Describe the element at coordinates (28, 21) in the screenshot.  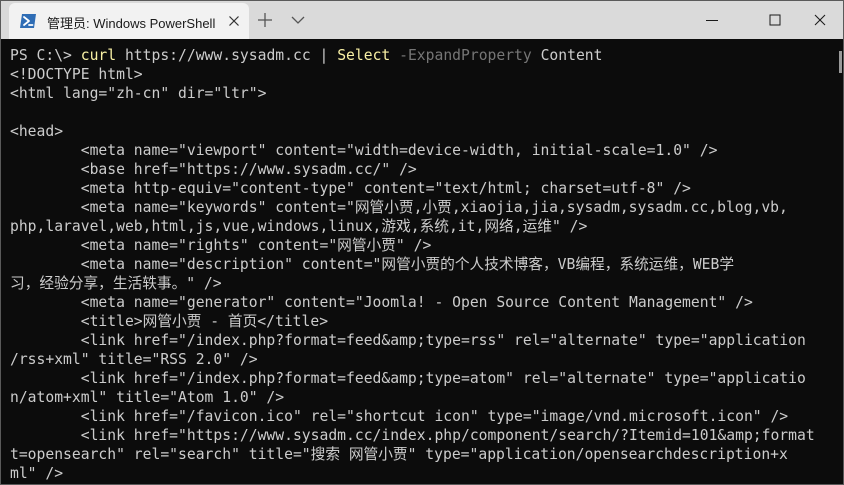
I see `powershell-icon` at that location.